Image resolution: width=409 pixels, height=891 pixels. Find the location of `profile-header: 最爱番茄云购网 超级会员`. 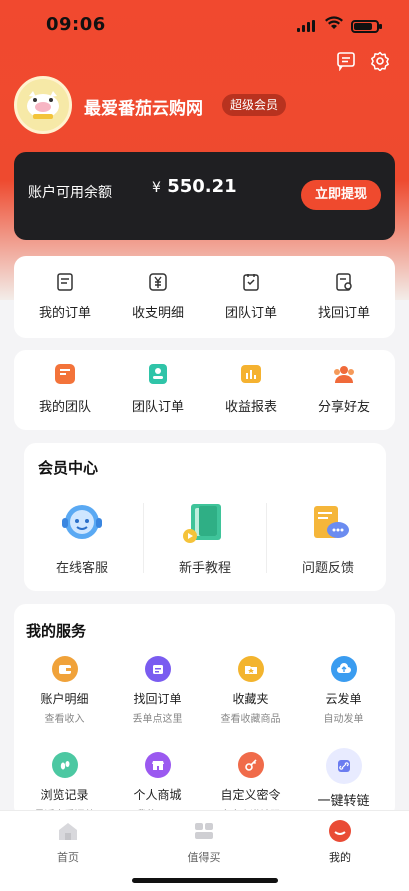

profile-header: 最爱番茄云购网 超级会员 is located at coordinates (204, 106).